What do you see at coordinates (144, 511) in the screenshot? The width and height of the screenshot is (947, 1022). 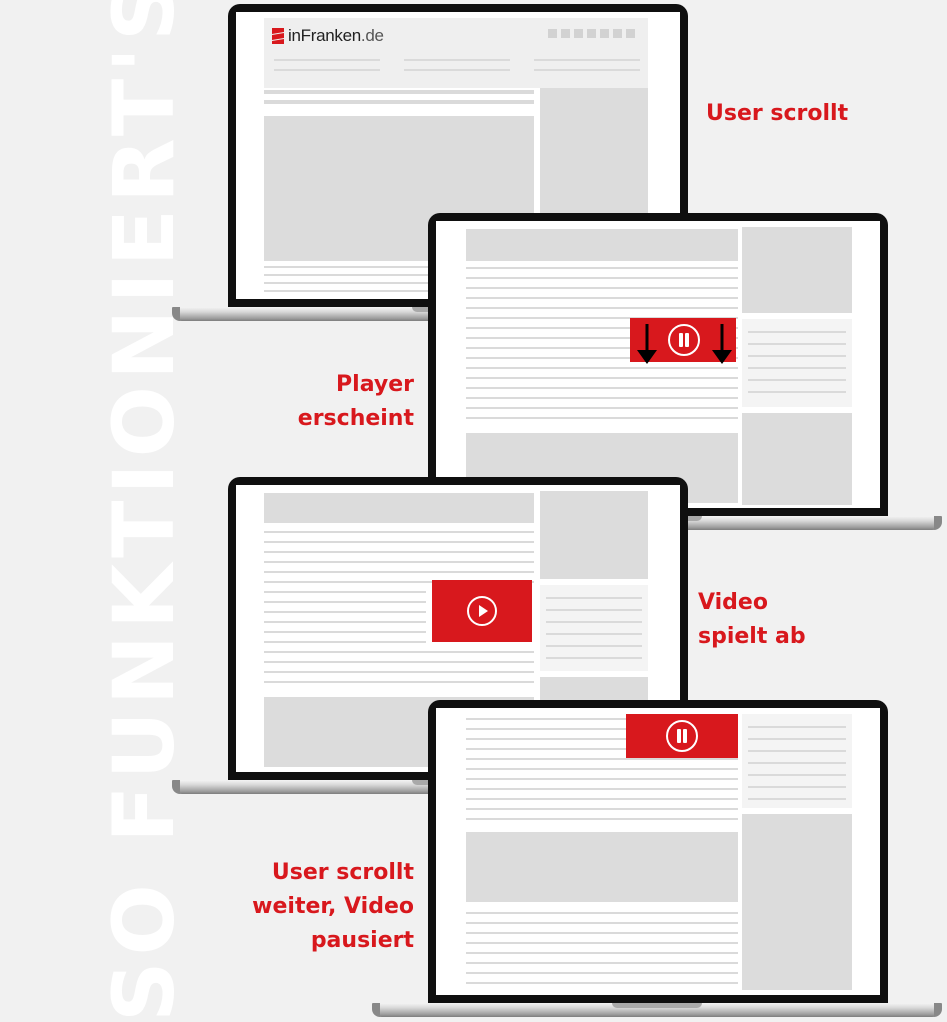 I see `background-watermark-text: SO FUNKTIONIERT'S` at bounding box center [144, 511].